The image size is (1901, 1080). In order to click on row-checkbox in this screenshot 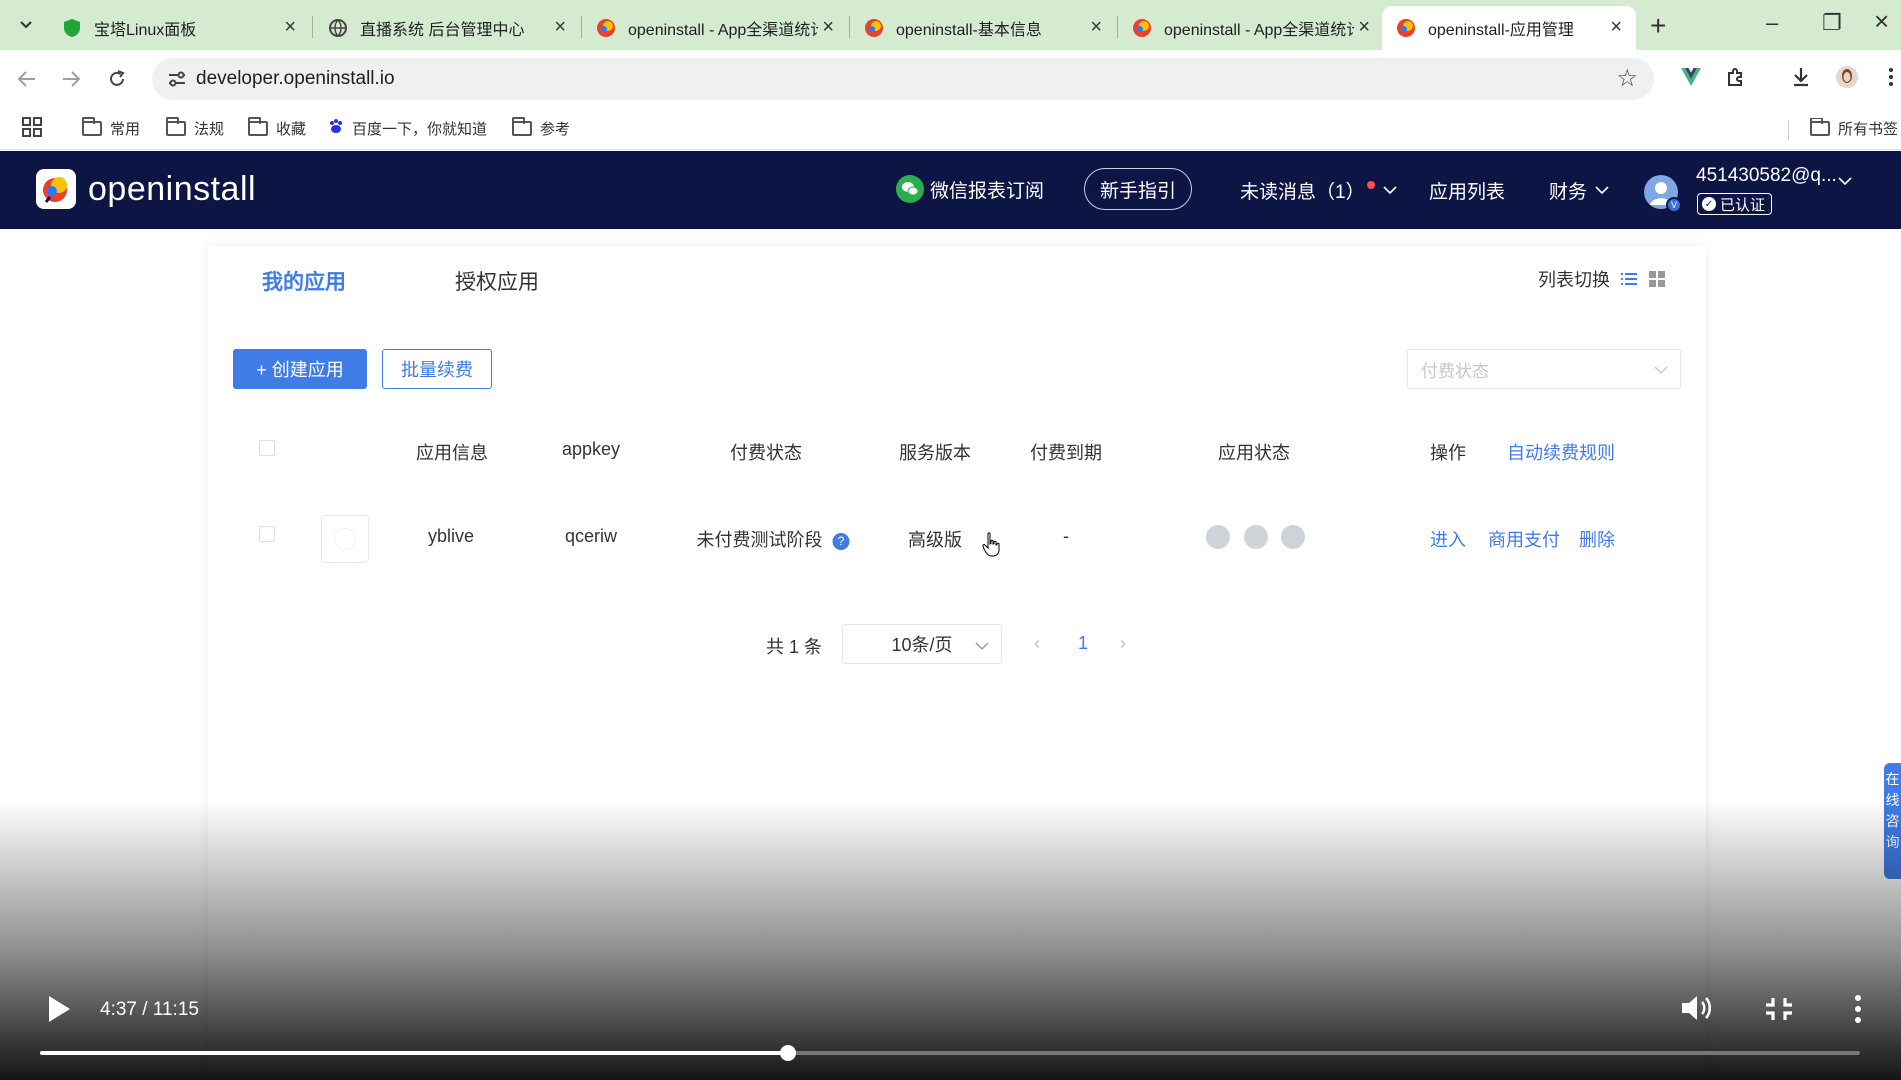, I will do `click(267, 534)`.